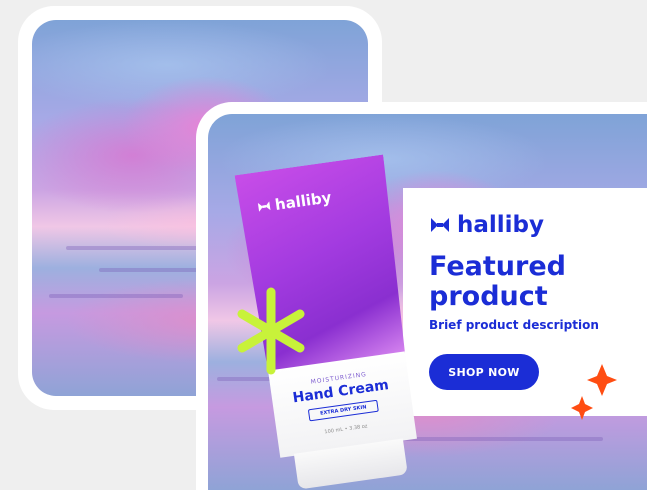  I want to click on brand-name: halliby, so click(501, 225).